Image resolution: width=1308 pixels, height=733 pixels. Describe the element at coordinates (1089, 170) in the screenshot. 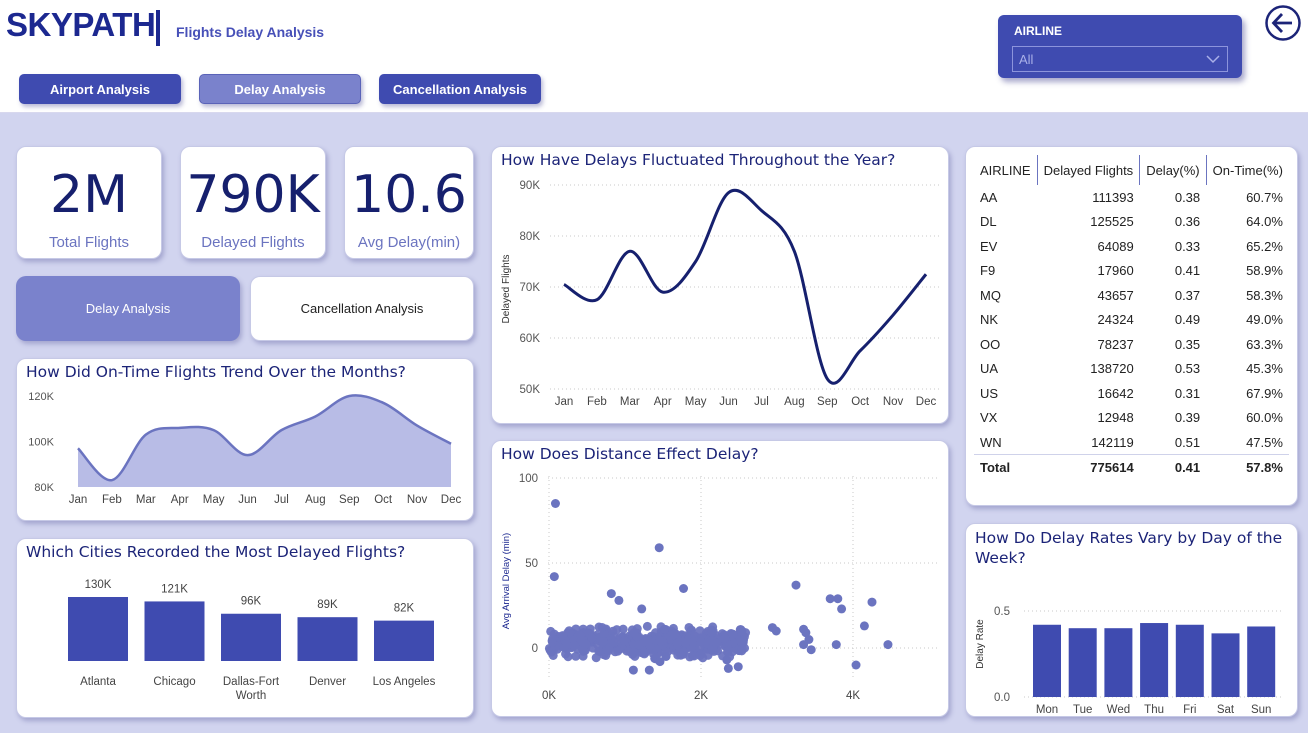

I see `column-header: Delayed Flights` at that location.